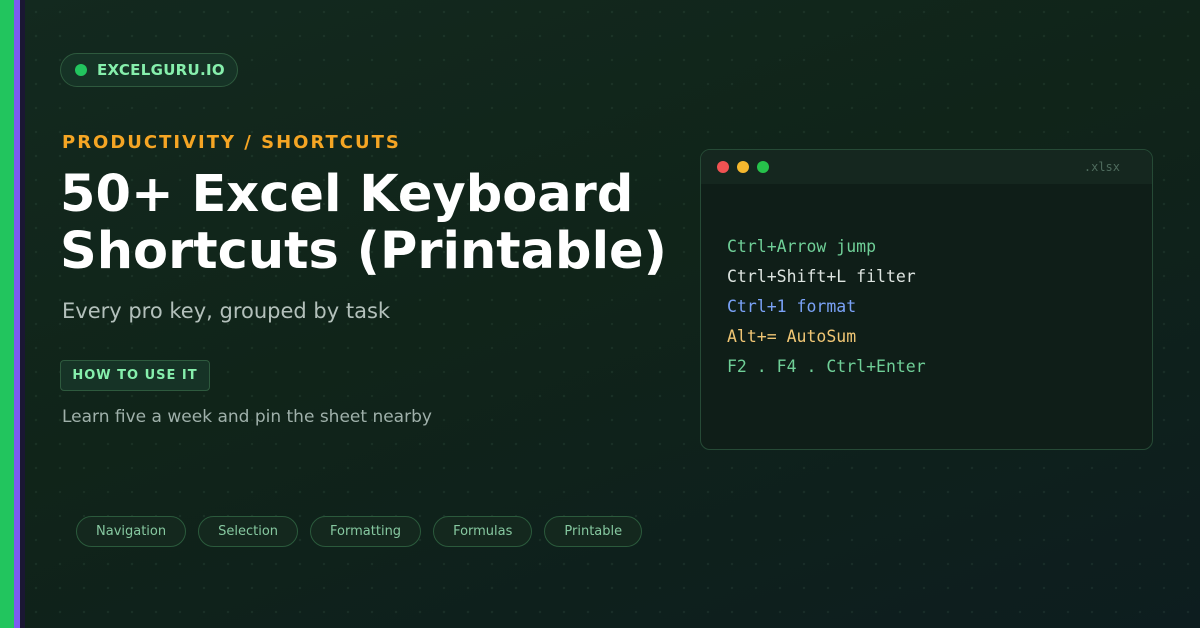 The image size is (1200, 628). What do you see at coordinates (131, 531) in the screenshot?
I see `tag-navigation: Navigation` at bounding box center [131, 531].